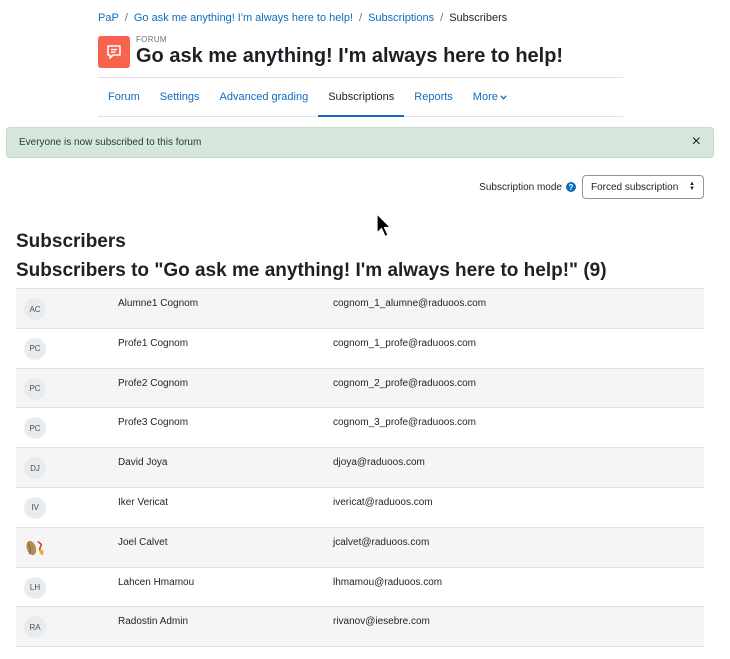  I want to click on subscriber-email: cognom_1_profe@raduoos.com, so click(405, 343).